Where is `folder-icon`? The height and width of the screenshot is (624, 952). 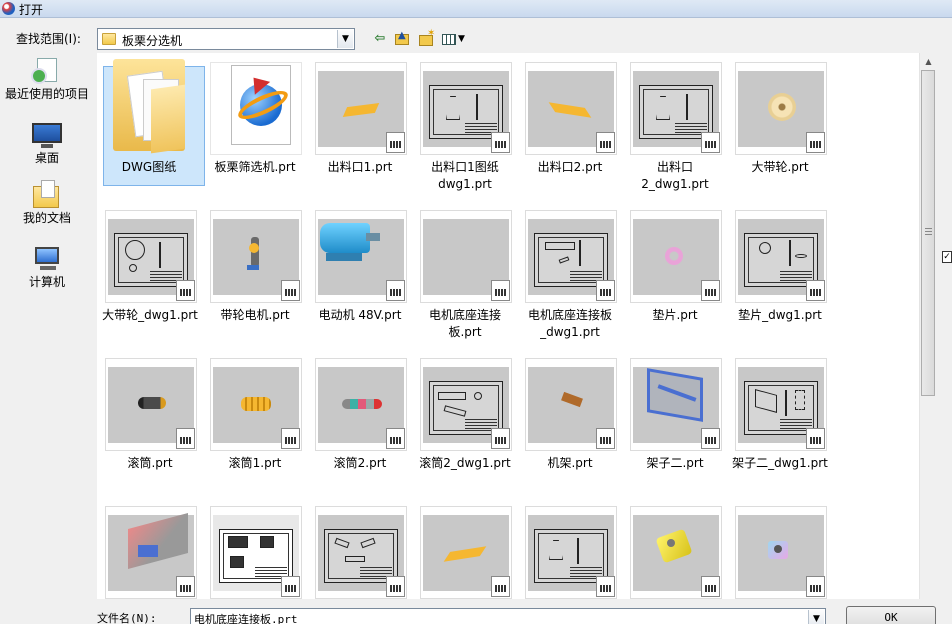
folder-icon is located at coordinates (109, 39).